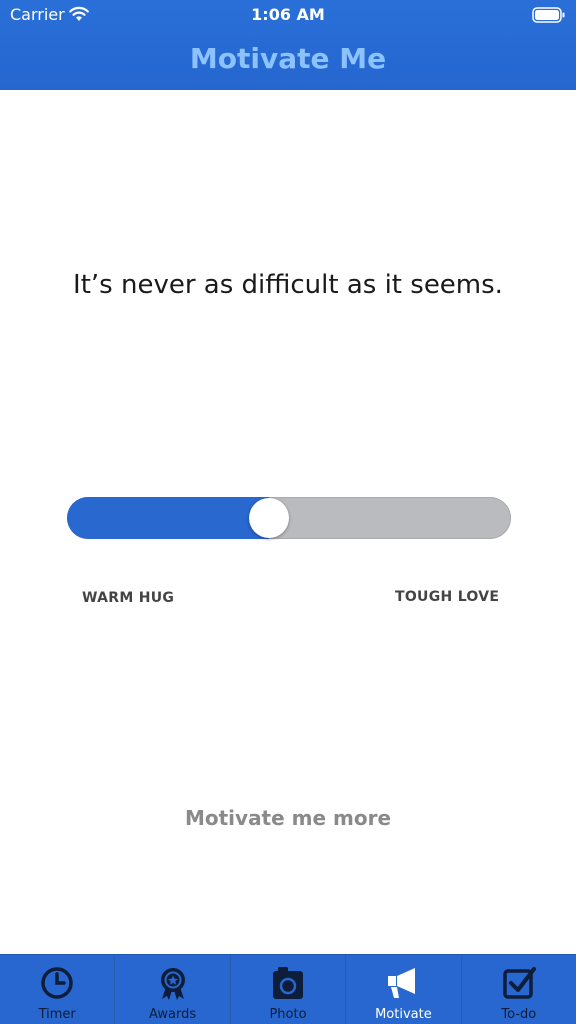 This screenshot has height=1024, width=576. I want to click on status-bar: Carrier 1:06 AM, so click(288, 15).